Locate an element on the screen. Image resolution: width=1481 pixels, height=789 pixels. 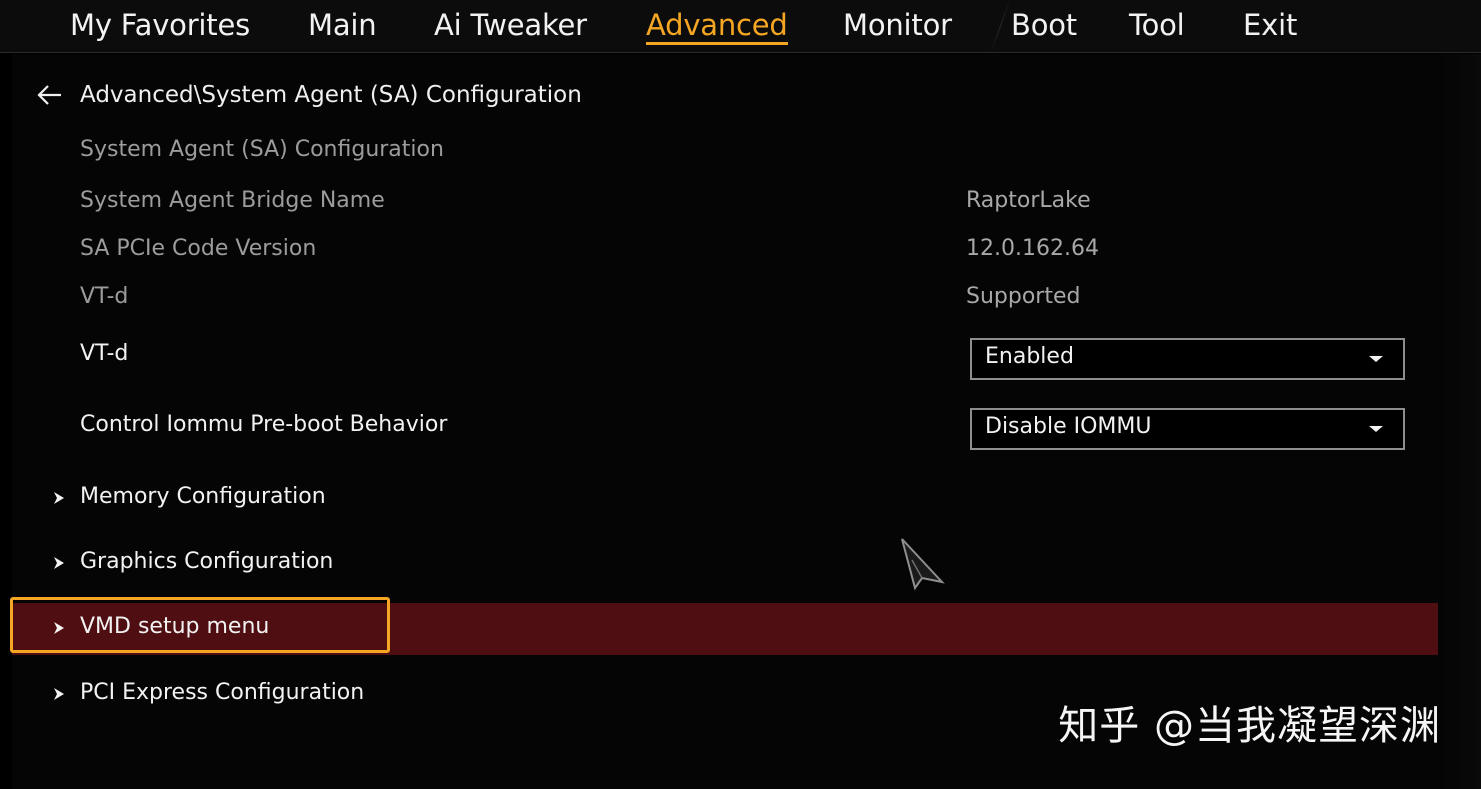
panel-edge-shadow is located at coordinates (1461, 421).